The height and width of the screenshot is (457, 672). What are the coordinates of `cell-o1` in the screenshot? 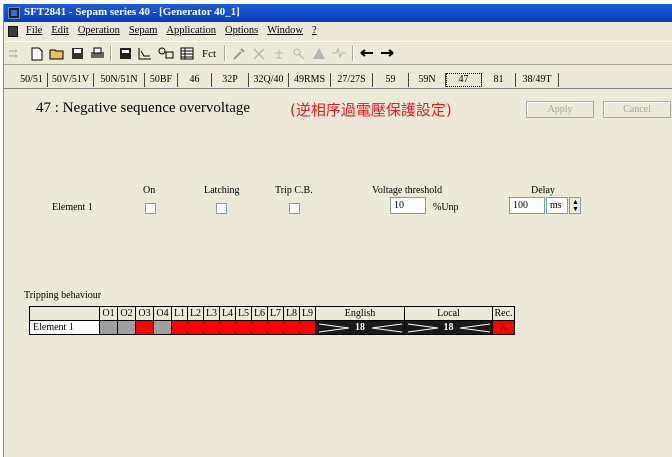 It's located at (108, 327).